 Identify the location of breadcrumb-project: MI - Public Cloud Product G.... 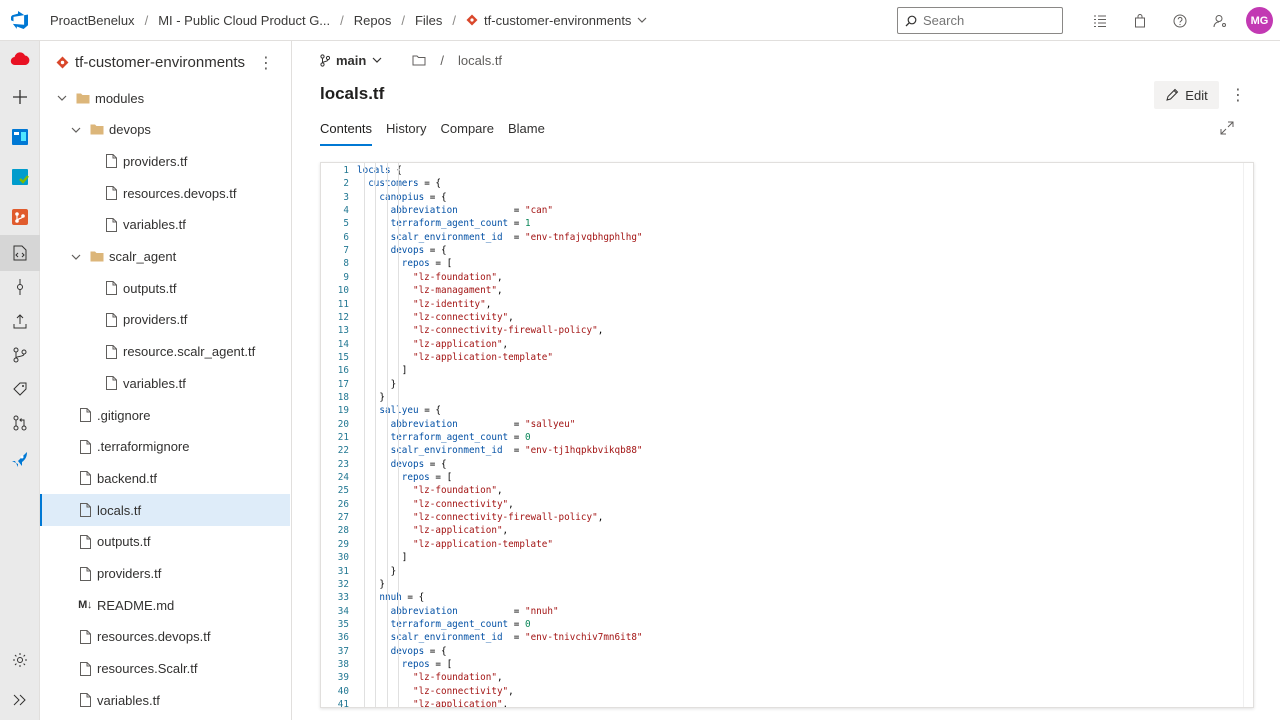
(244, 20).